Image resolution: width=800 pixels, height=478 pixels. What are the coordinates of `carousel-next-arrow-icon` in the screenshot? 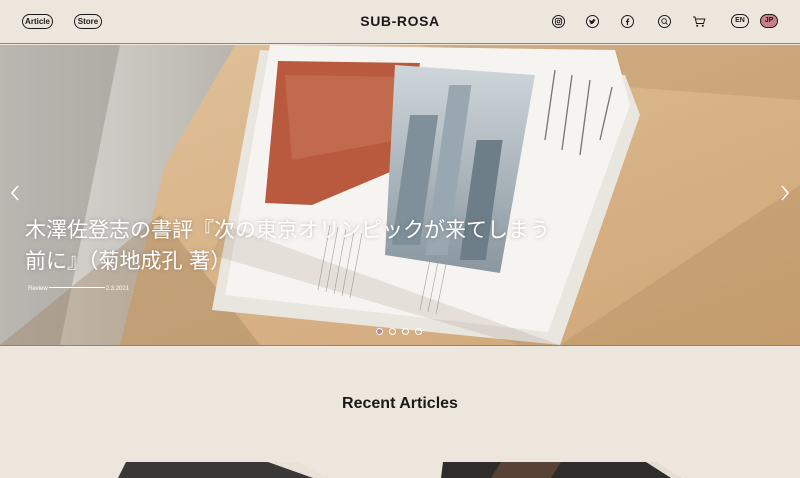 It's located at (785, 193).